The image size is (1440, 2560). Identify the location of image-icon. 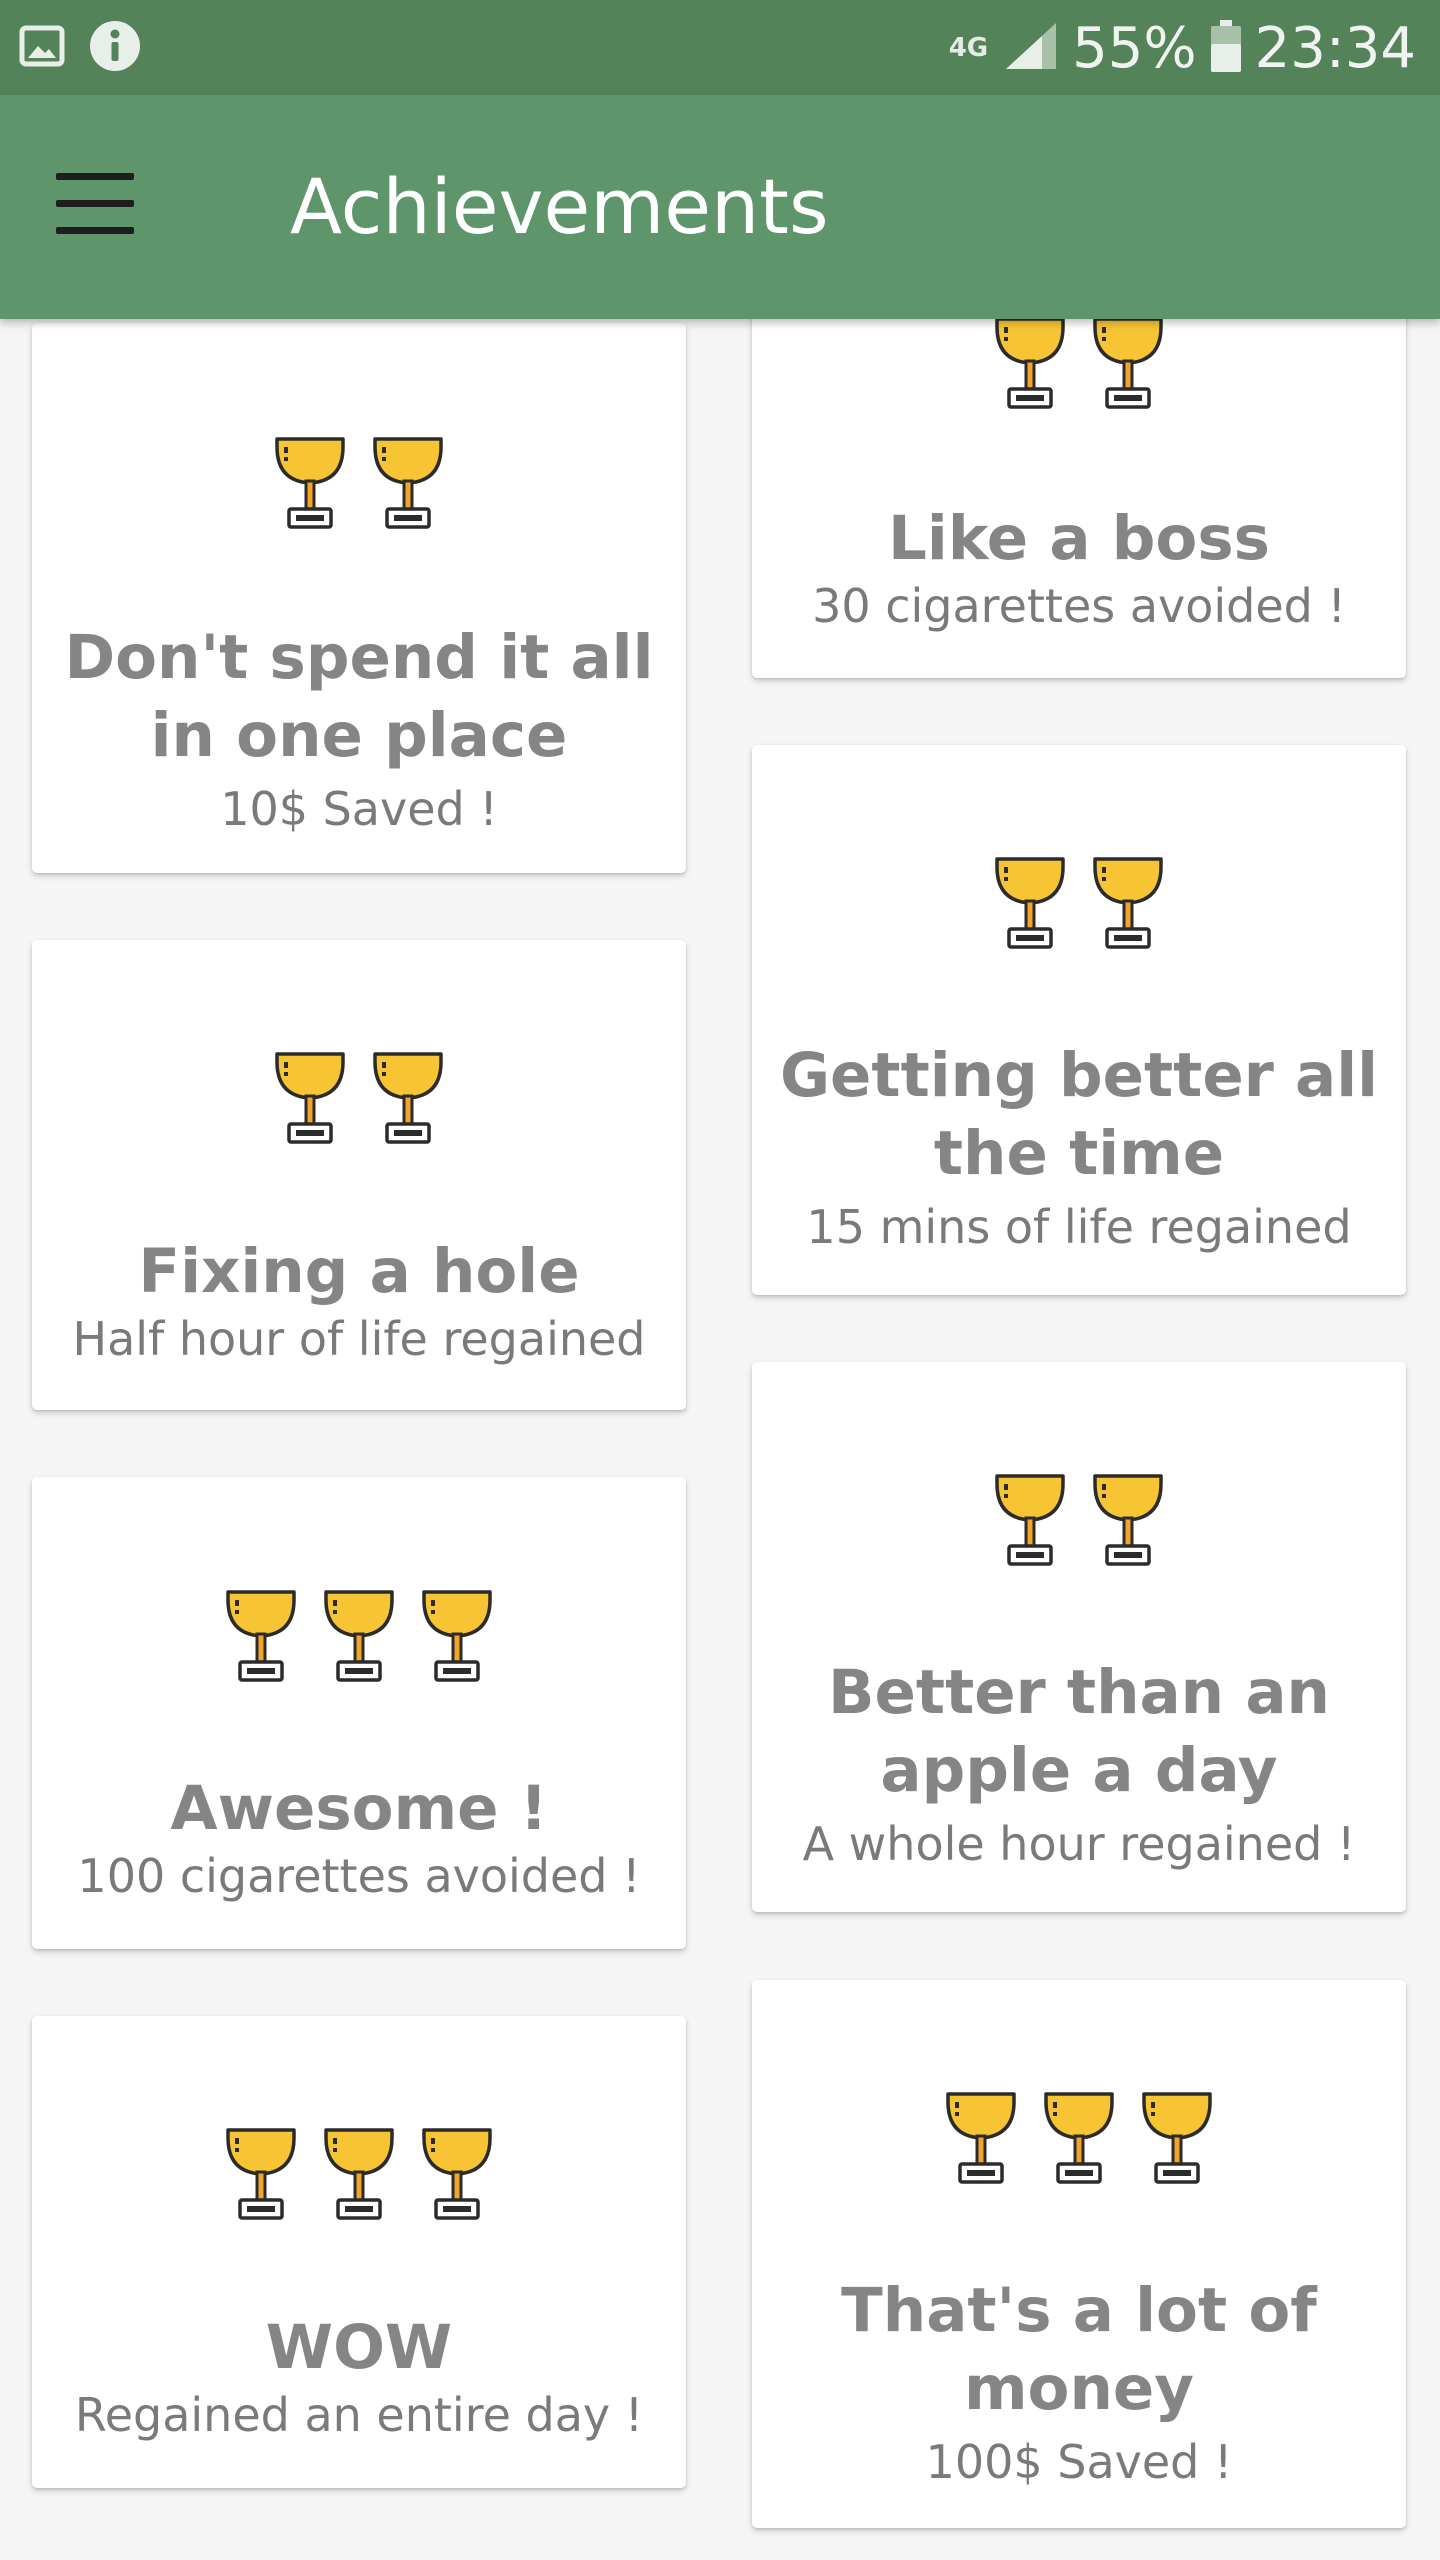
(42, 48).